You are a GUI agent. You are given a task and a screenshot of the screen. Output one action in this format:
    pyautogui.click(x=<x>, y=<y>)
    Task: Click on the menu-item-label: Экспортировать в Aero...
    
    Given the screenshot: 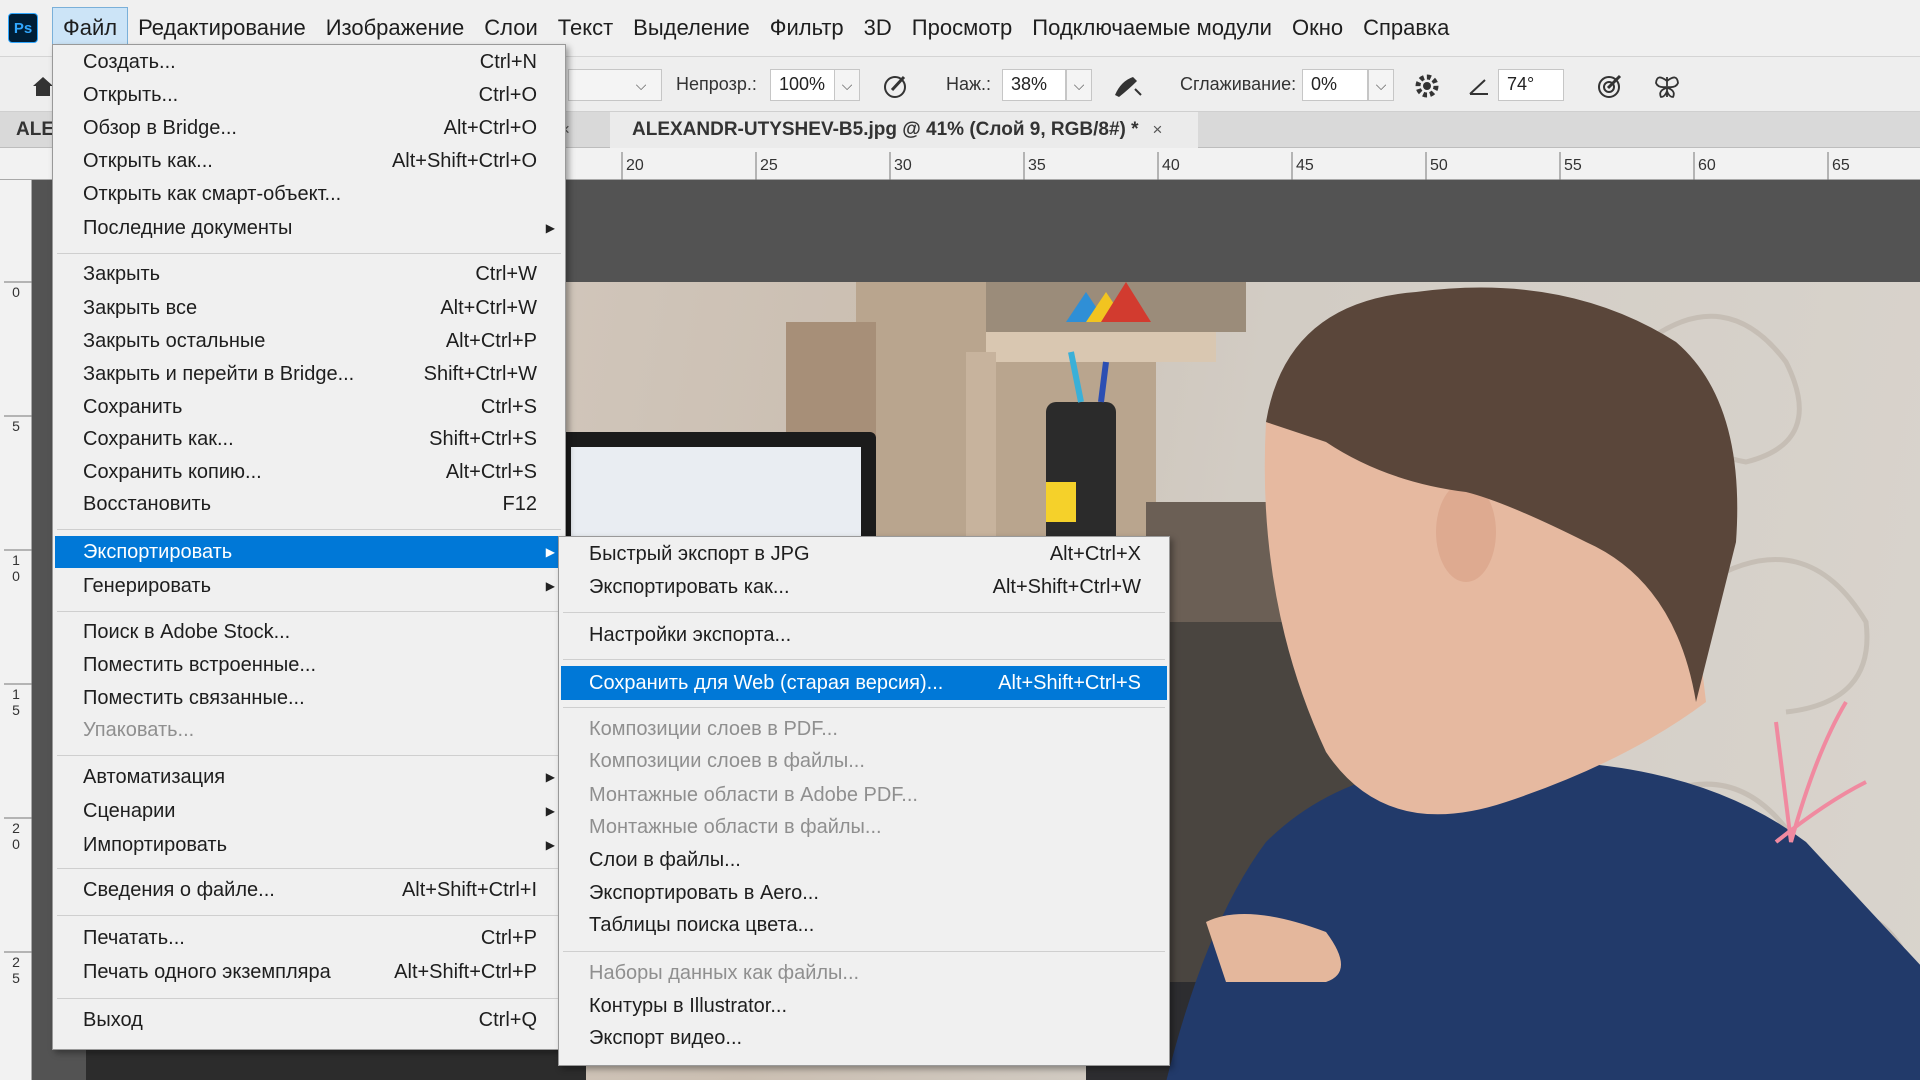 What is the action you would take?
    pyautogui.click(x=704, y=892)
    